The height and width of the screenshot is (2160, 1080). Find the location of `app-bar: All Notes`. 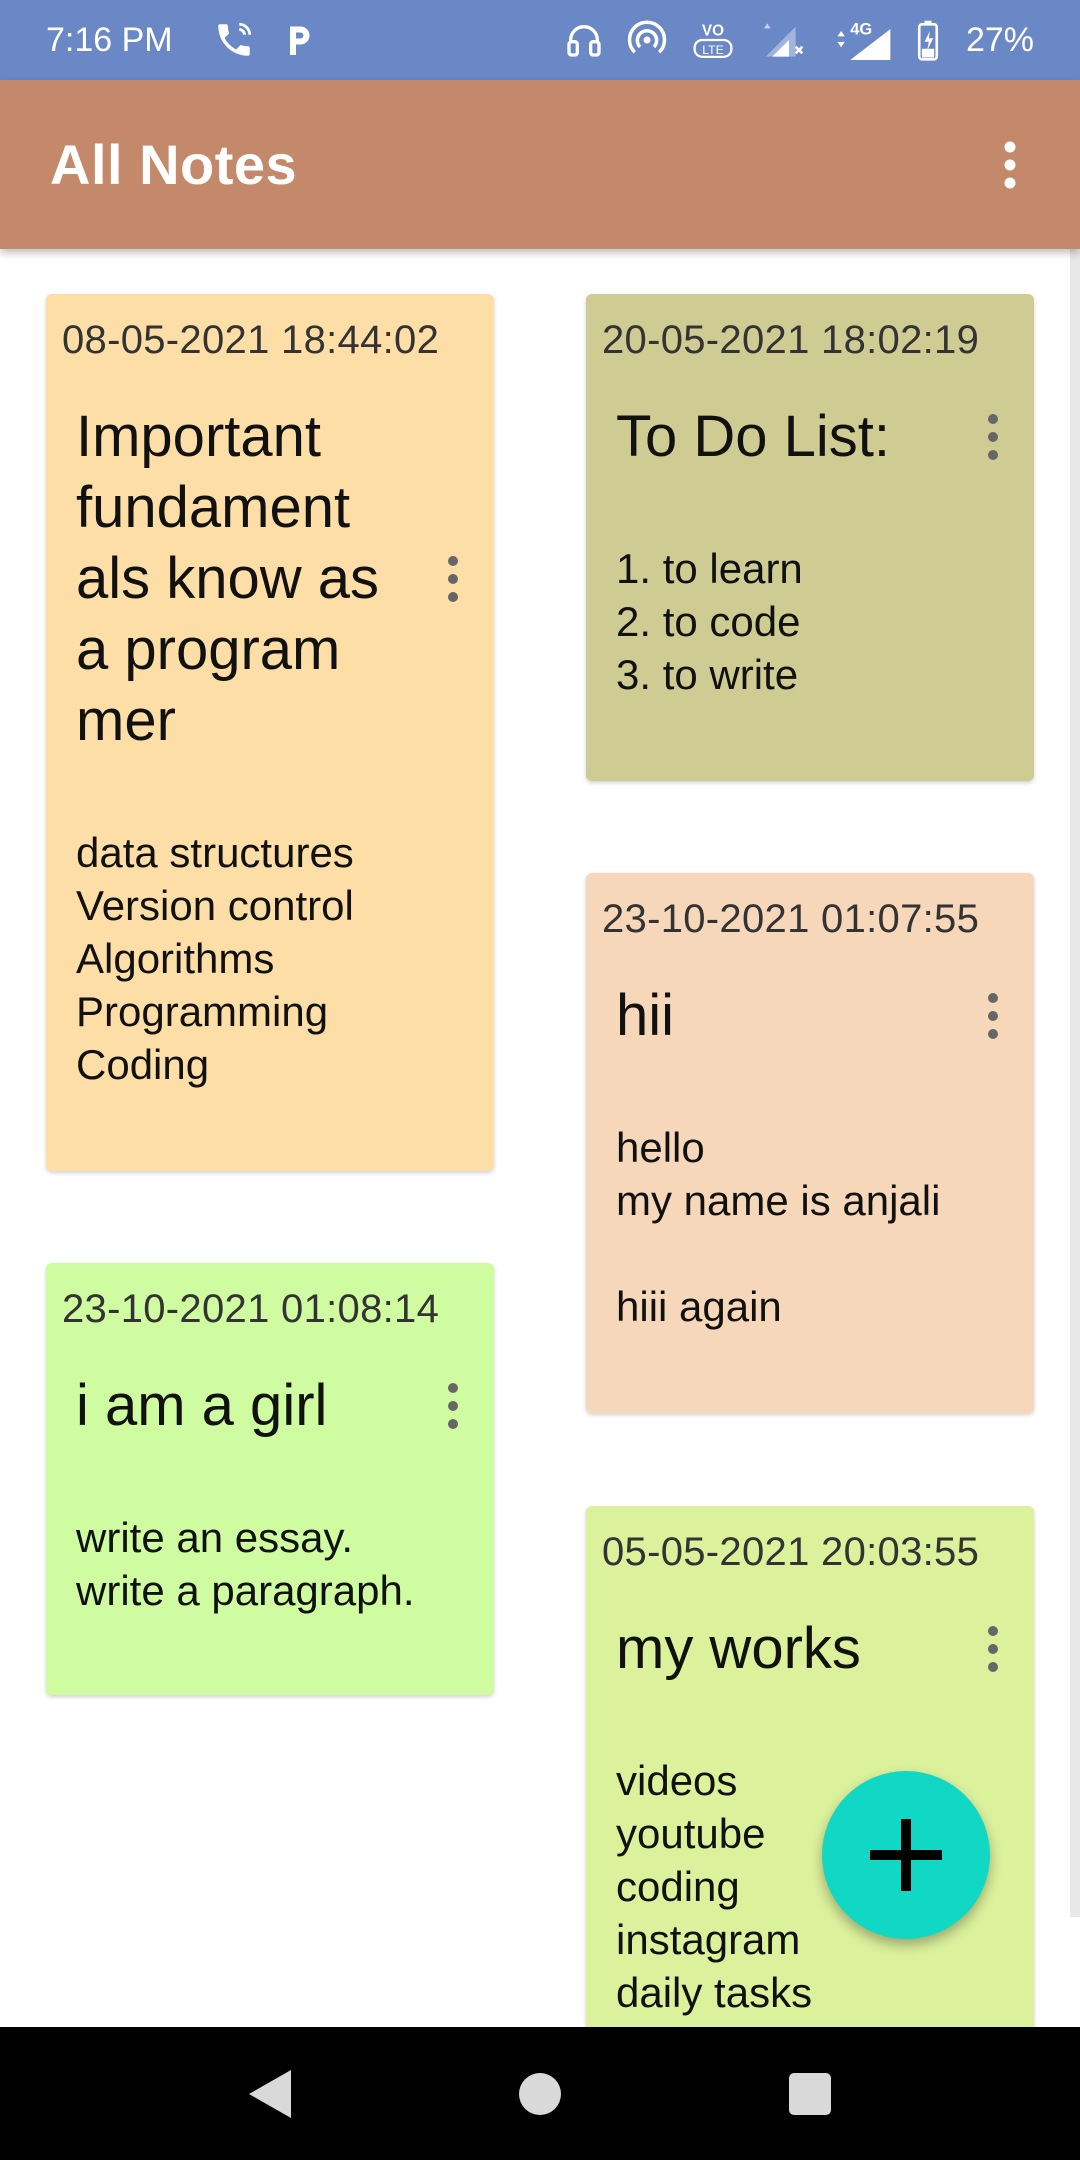

app-bar: All Notes is located at coordinates (540, 164).